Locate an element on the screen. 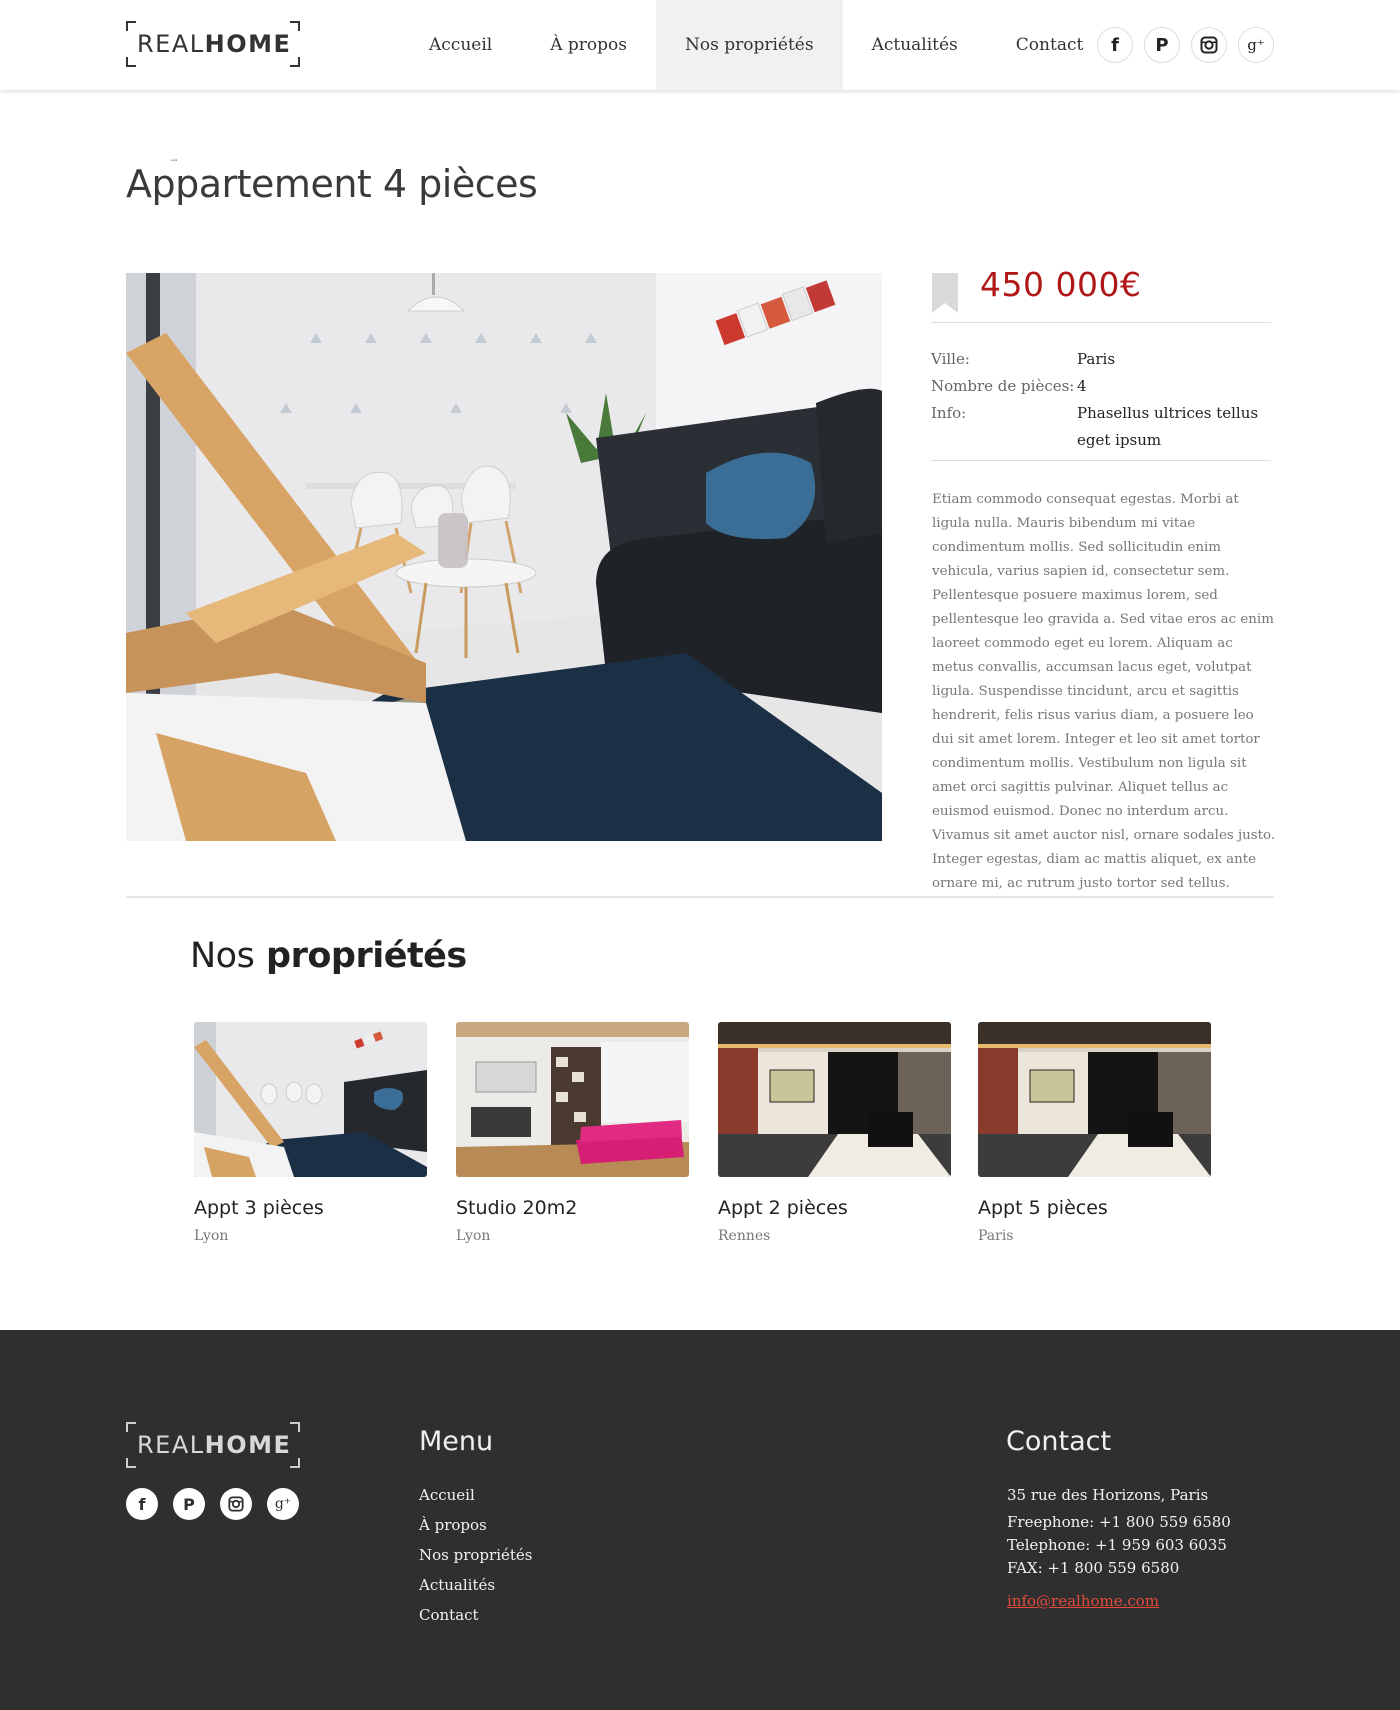 This screenshot has width=1400, height=1710. detail-row-pieces: Nombre de pièces: 4 is located at coordinates (1101, 386).